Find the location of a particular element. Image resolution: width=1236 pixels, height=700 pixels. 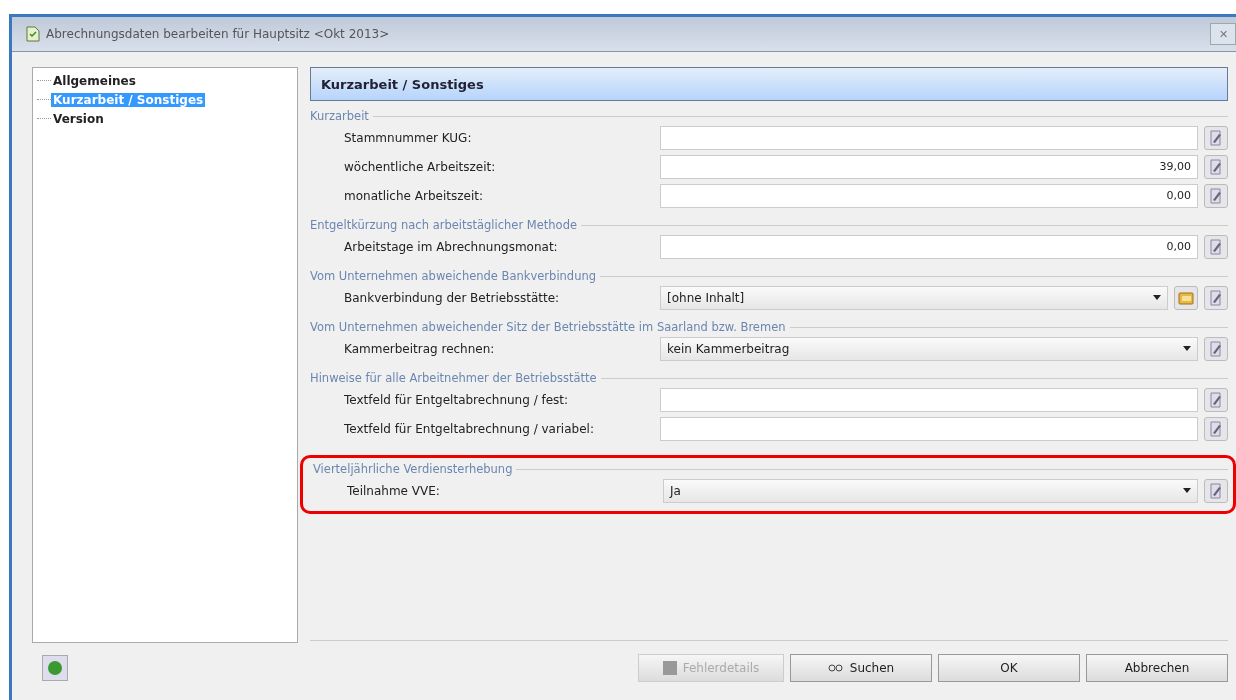

panel-title: Kurzarbeit / Sonstiges is located at coordinates (402, 84).